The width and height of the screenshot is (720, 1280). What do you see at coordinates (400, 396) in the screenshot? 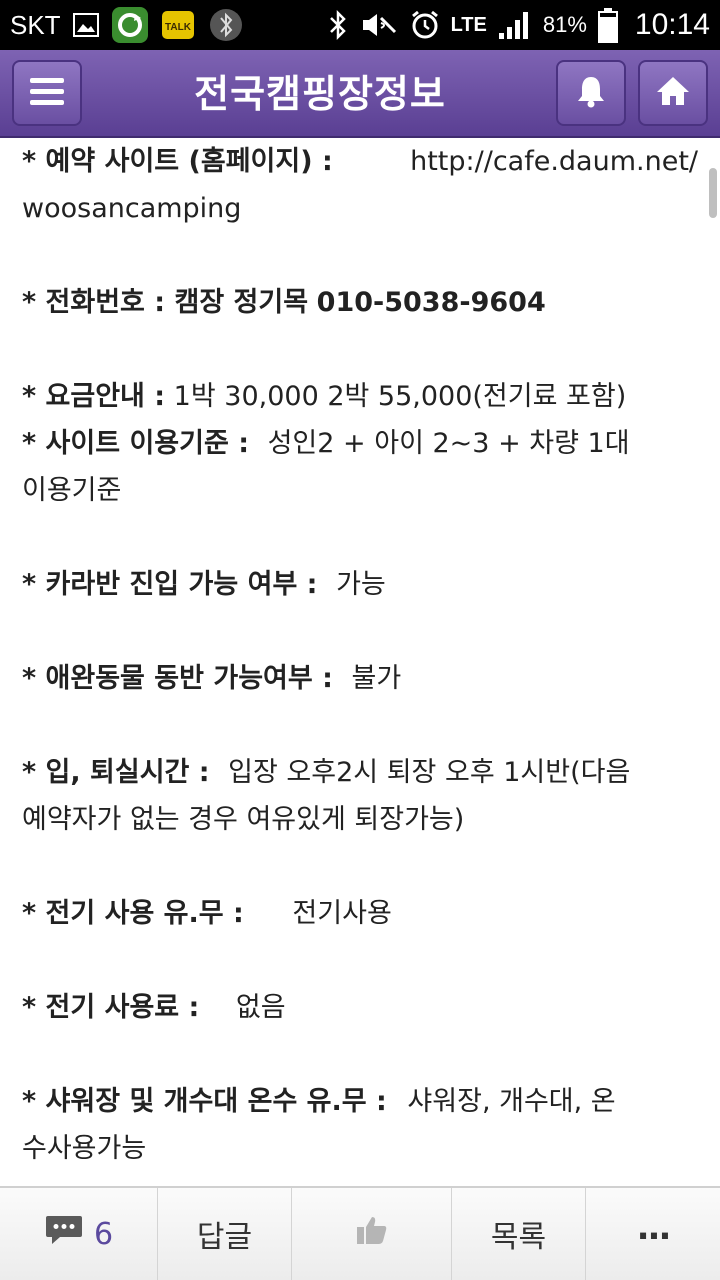
I see `fee-value: 1박 30,000 2박 55,000(전기료 포함)` at bounding box center [400, 396].